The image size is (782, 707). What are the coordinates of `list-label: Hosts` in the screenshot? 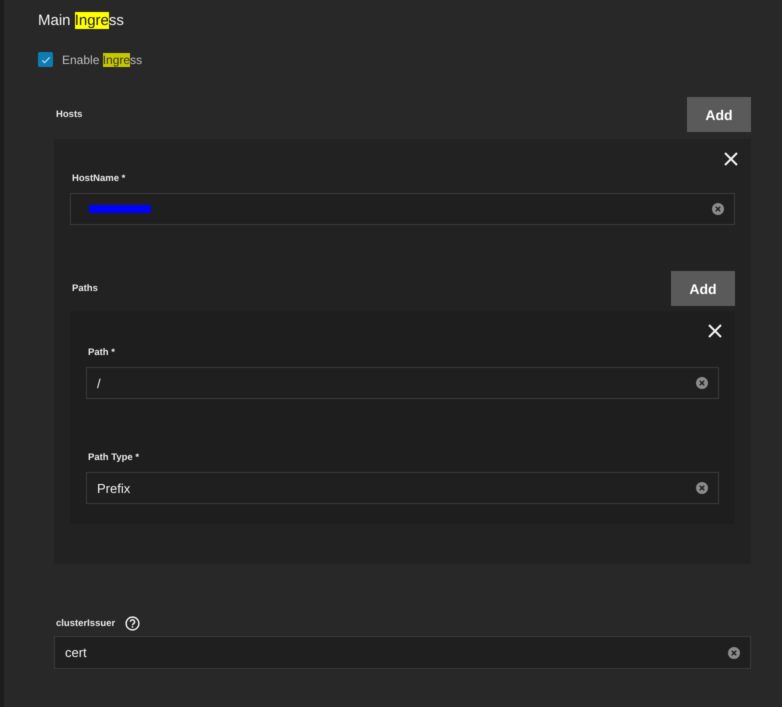 It's located at (69, 114).